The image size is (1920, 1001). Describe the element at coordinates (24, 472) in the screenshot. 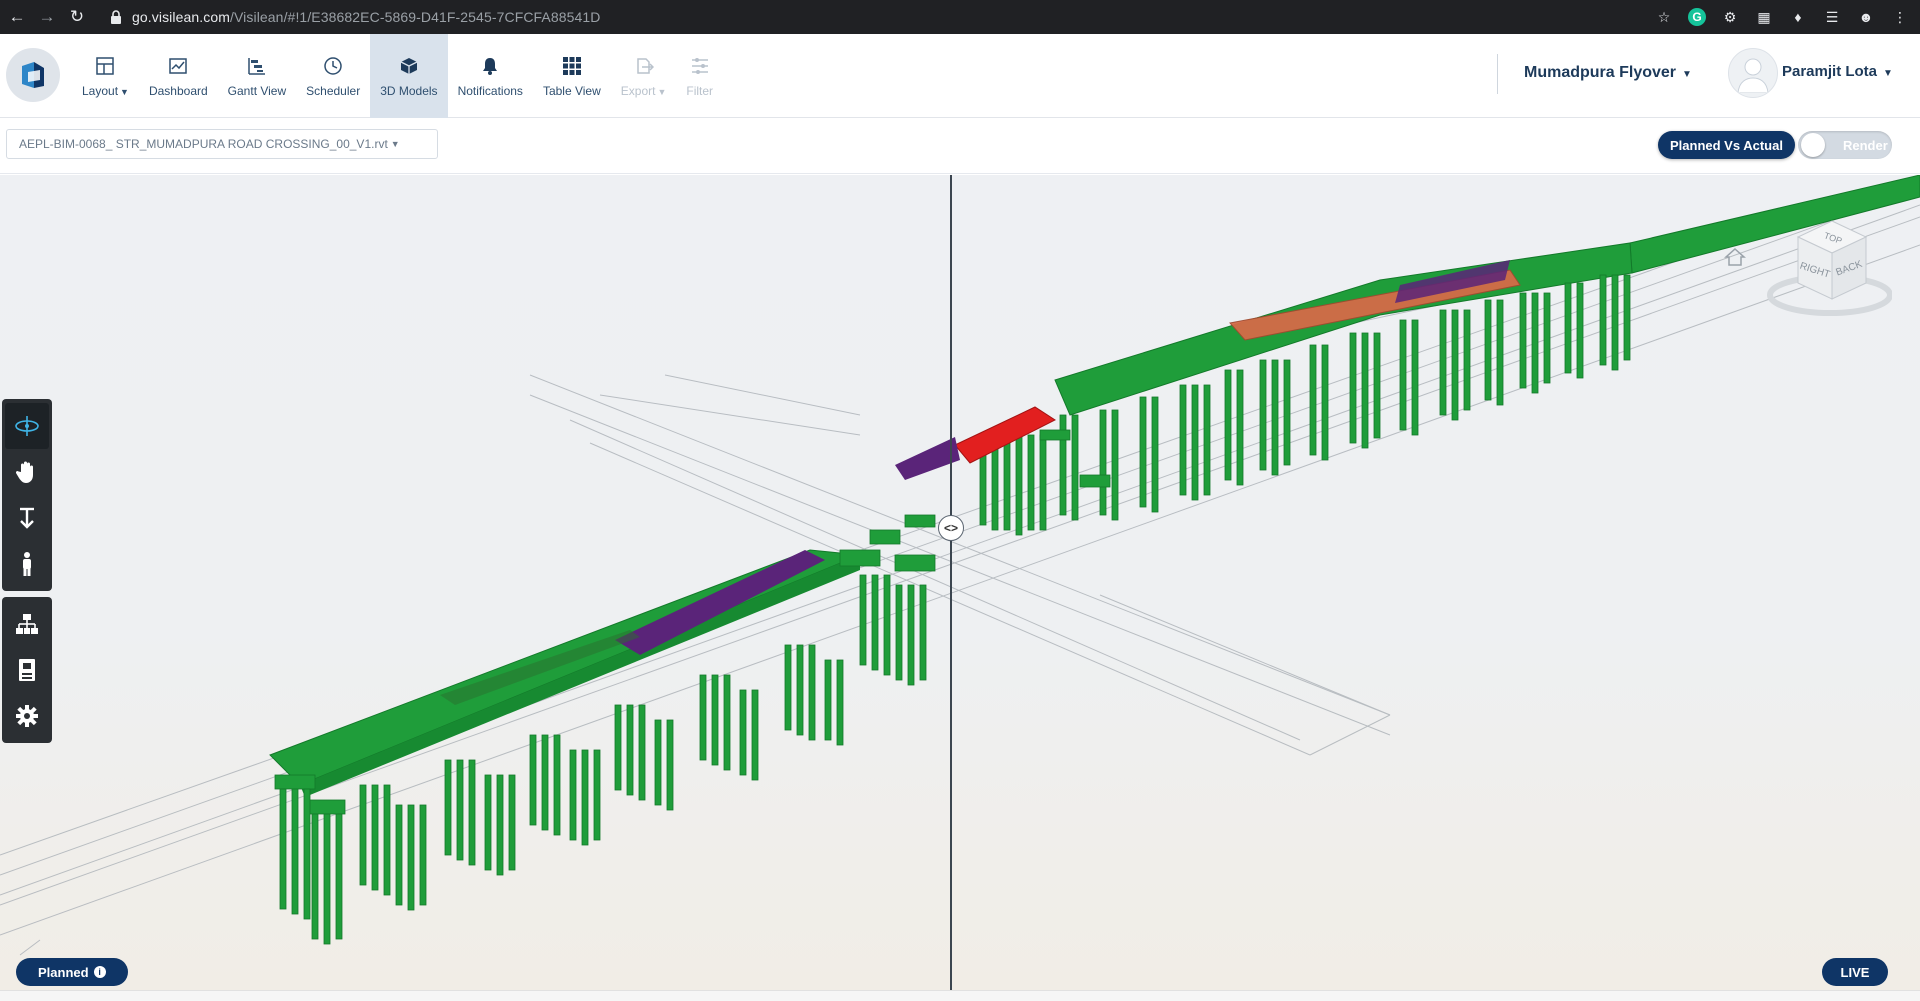

I see `hand-icon` at that location.